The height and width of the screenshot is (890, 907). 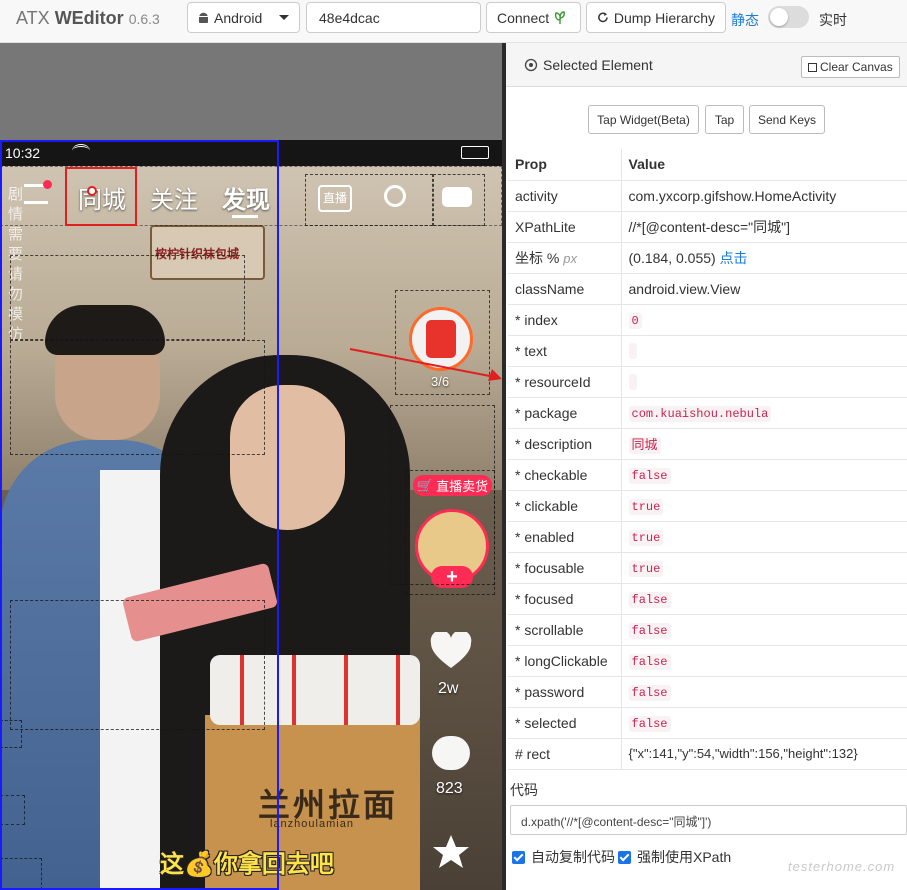 I want to click on dump-hierarchy-button: Dump Hierarchy, so click(x=656, y=17).